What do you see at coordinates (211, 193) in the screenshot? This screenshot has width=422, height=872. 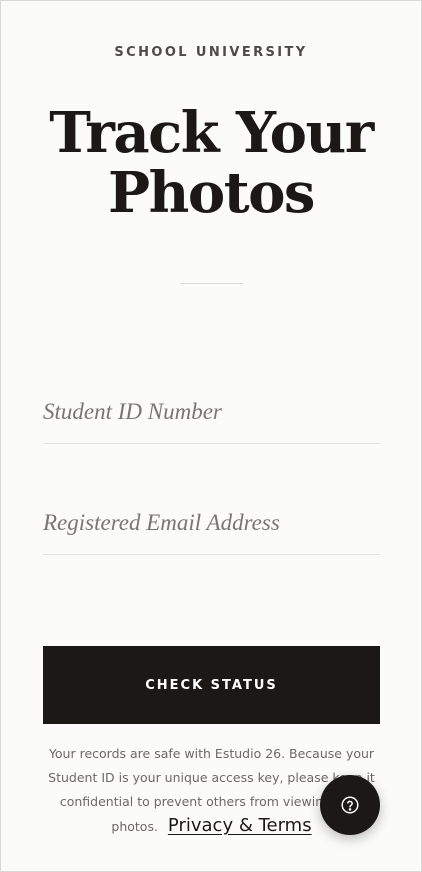 I see `page-title-line-2: Photos` at bounding box center [211, 193].